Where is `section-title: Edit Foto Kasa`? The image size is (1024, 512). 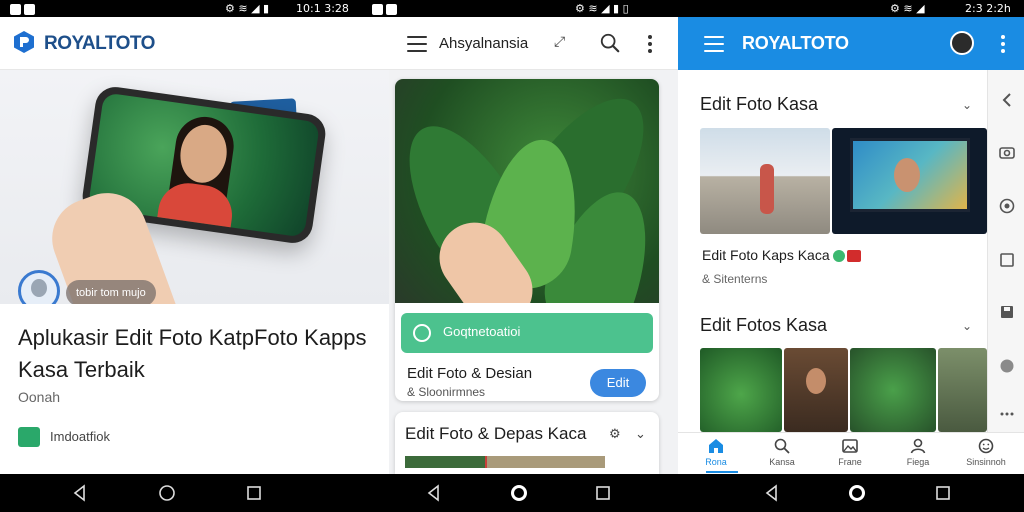 section-title: Edit Foto Kasa is located at coordinates (759, 104).